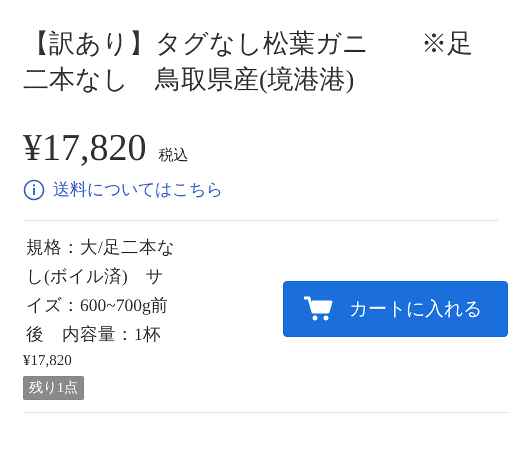  What do you see at coordinates (395, 309) in the screenshot?
I see `add-to-cart-button: カートに入れる` at bounding box center [395, 309].